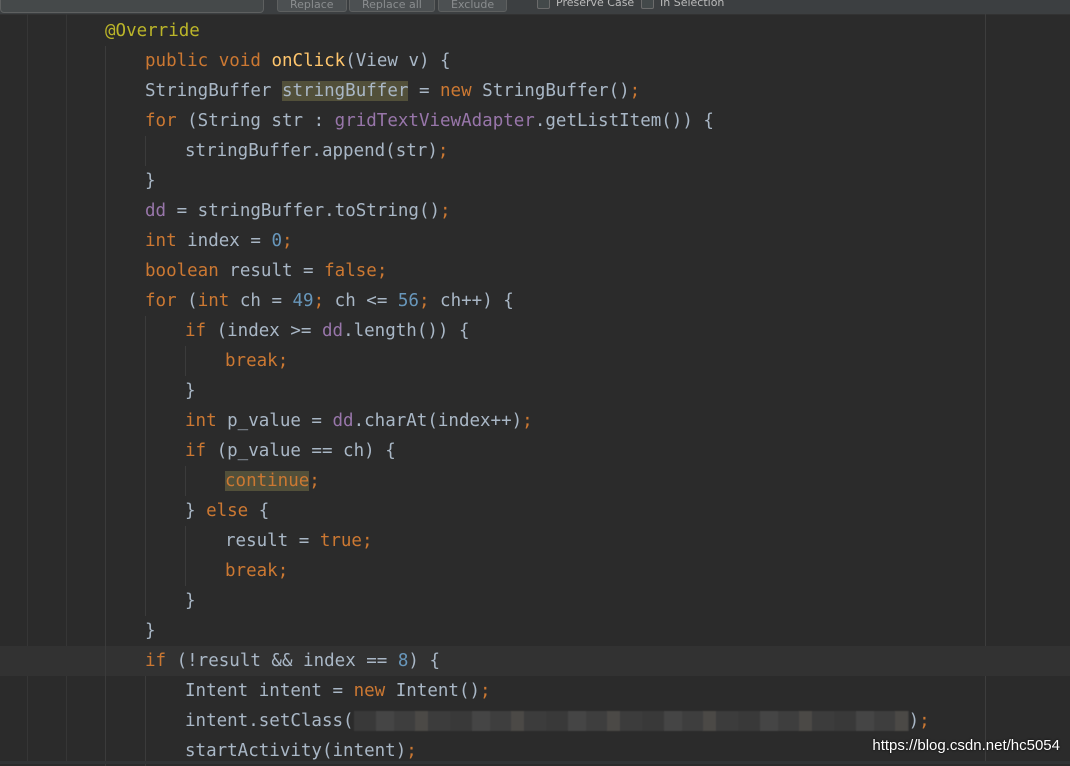 Image resolution: width=1070 pixels, height=766 pixels. Describe the element at coordinates (261, 301) in the screenshot. I see `code-token: ch =` at that location.